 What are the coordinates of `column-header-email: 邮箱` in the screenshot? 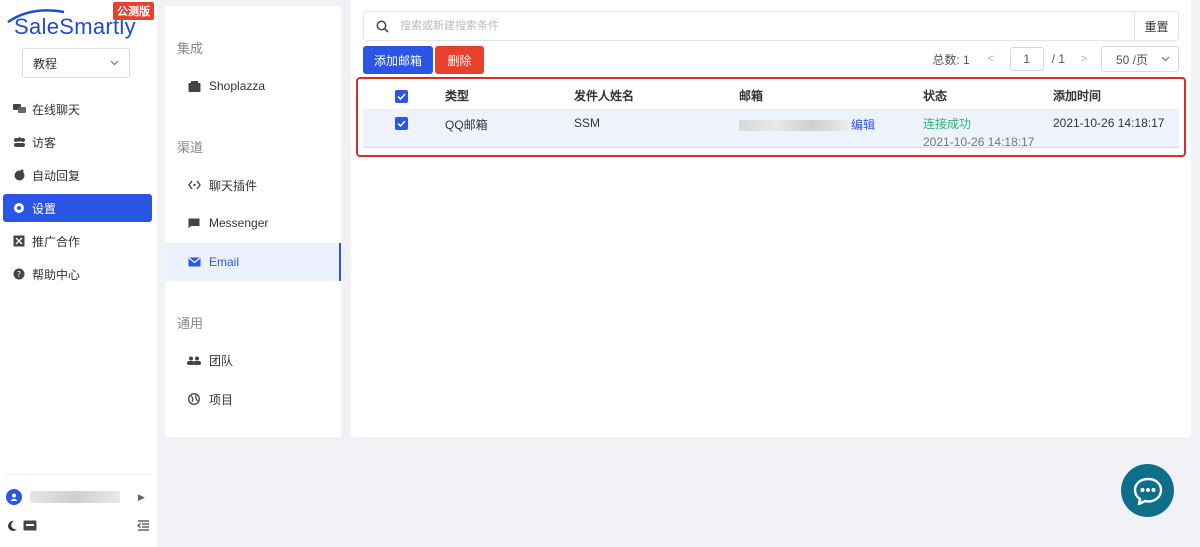 It's located at (751, 96).